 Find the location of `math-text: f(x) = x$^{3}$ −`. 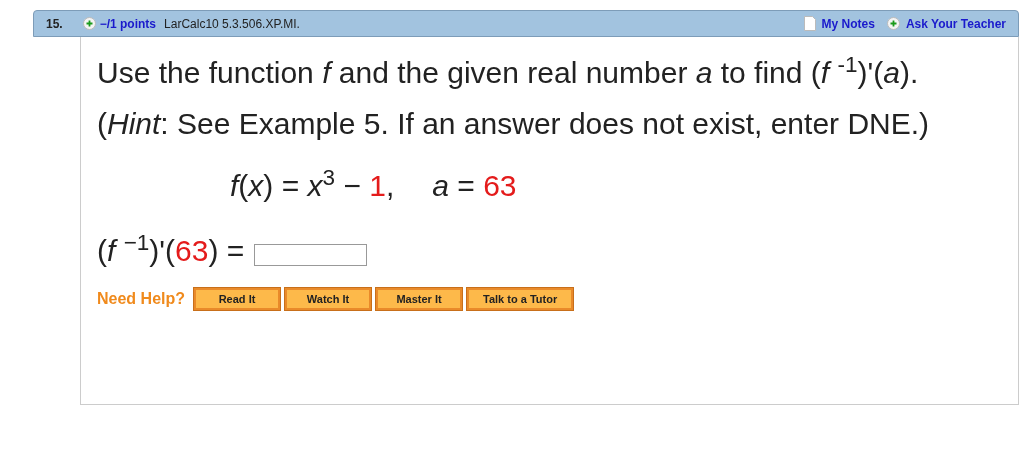

math-text: f(x) = x$^{3}$ − is located at coordinates (296, 183).